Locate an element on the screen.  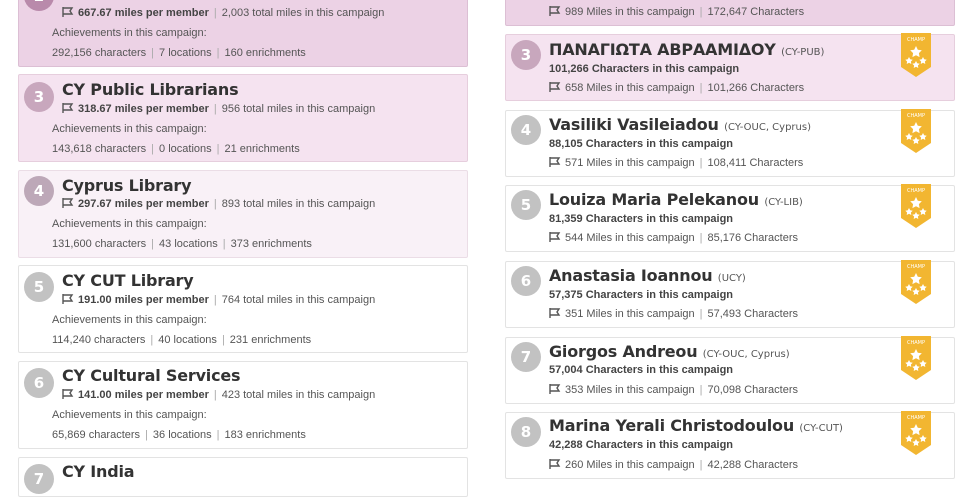
locations-count: 40 locations is located at coordinates (187, 340).